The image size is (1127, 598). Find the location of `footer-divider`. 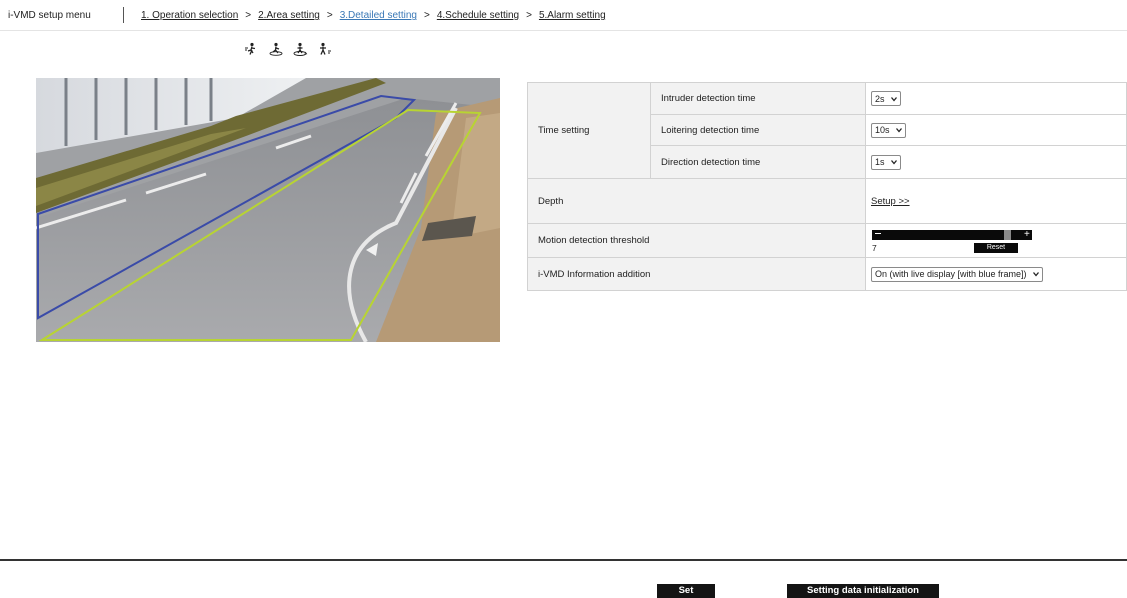

footer-divider is located at coordinates (563, 560).